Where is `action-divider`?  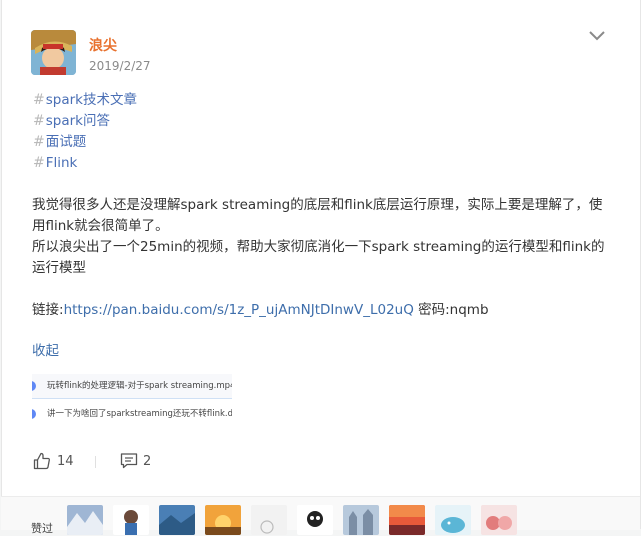 action-divider is located at coordinates (95, 462).